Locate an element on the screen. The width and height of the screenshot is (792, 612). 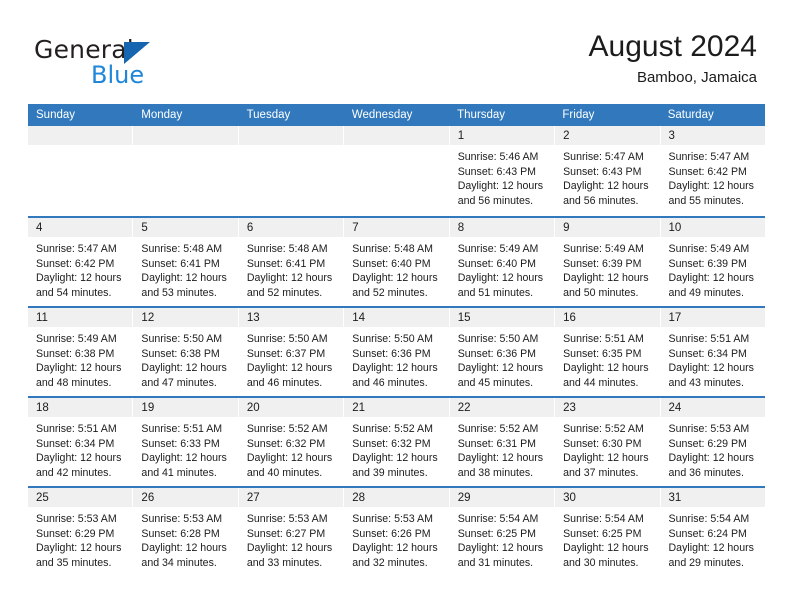
day-number: 21 is located at coordinates (359, 408).